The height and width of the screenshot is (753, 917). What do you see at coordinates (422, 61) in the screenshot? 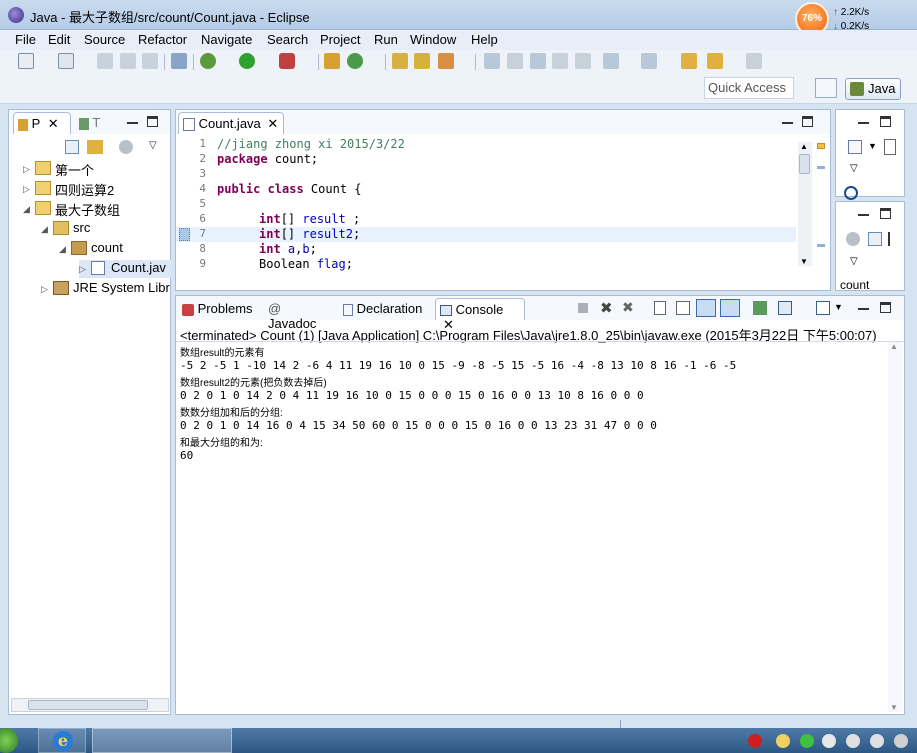
I see `open-task-icon` at bounding box center [422, 61].